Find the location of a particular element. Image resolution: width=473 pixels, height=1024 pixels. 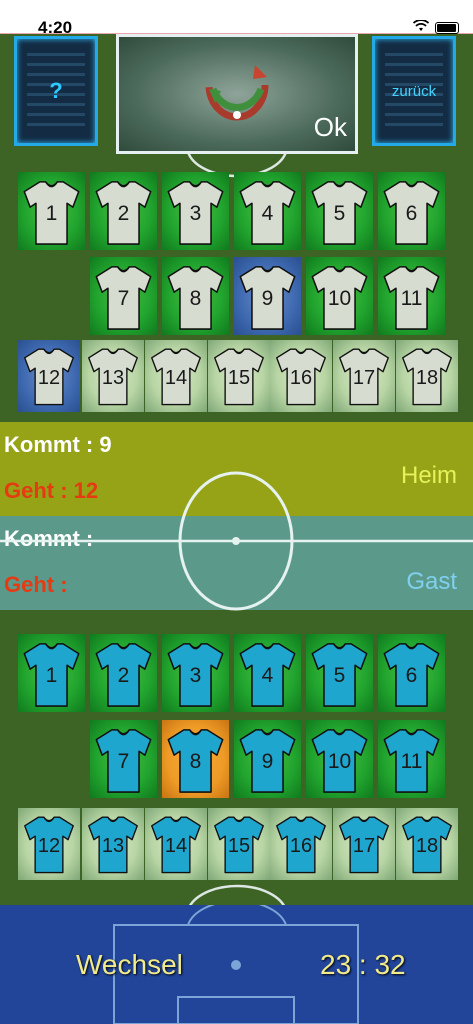

away-player-14: 14 is located at coordinates (176, 844).